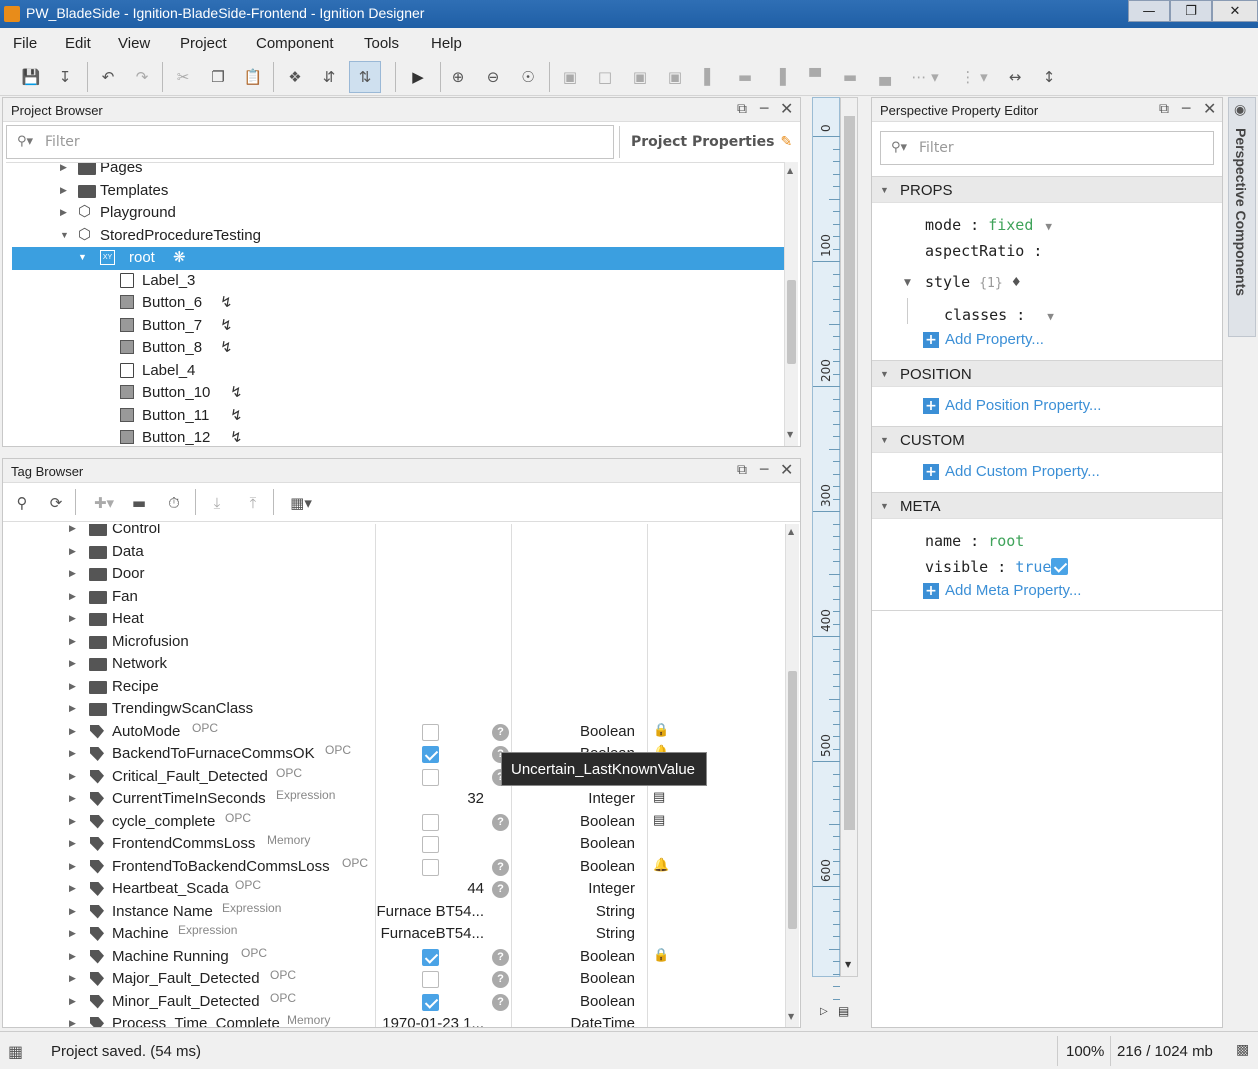  Describe the element at coordinates (295, 43) in the screenshot. I see `menu-component: Component` at that location.